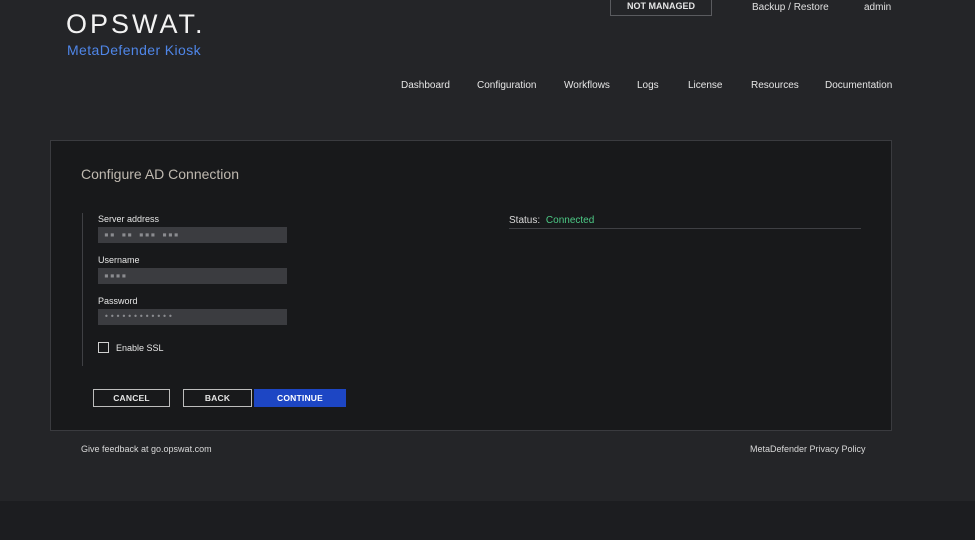  Describe the element at coordinates (506, 85) in the screenshot. I see `nav-configuration: Configuration` at that location.